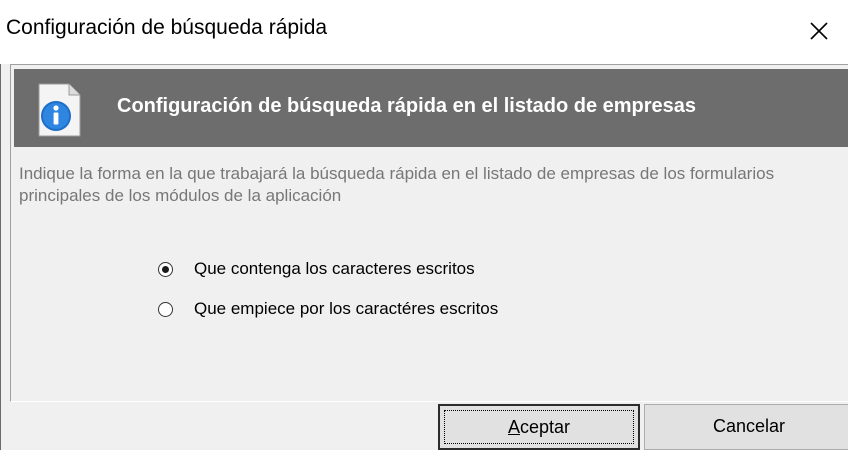 The image size is (848, 450). I want to click on radio-selected-dot, so click(165, 269).